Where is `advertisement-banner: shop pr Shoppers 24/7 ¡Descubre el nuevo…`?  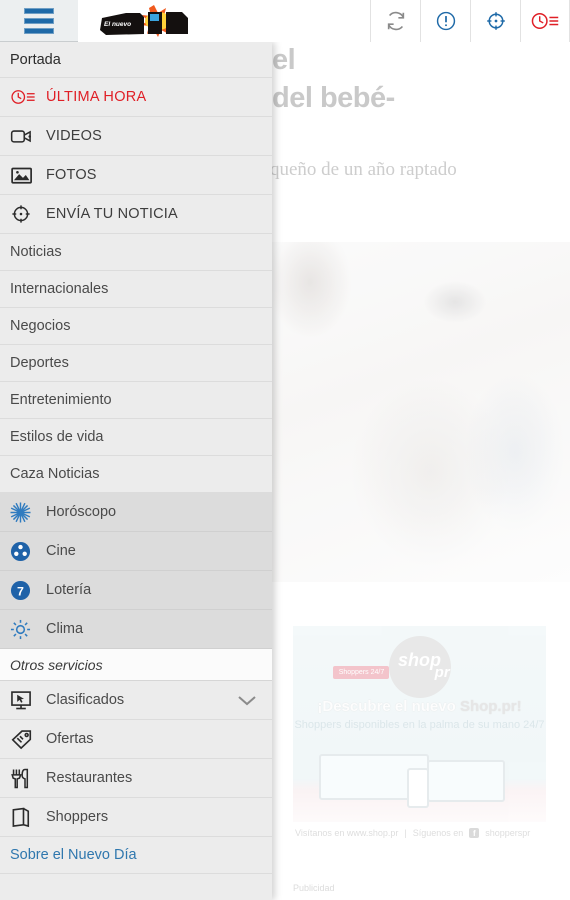
advertisement-banner: shop pr Shoppers 24/7 ¡Descubre el nuevo… is located at coordinates (419, 724).